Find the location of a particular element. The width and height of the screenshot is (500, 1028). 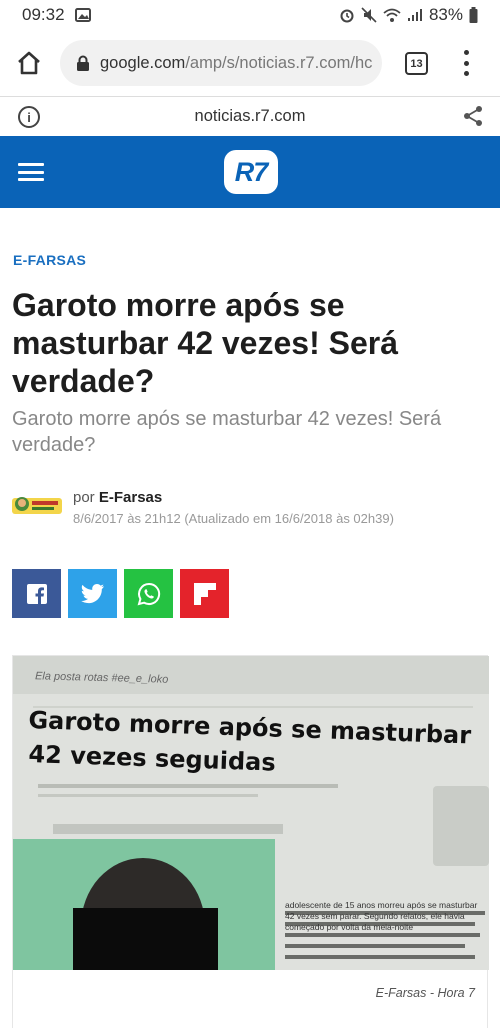

photo-caption: E-Farsas - Hora 7 is located at coordinates (425, 993).